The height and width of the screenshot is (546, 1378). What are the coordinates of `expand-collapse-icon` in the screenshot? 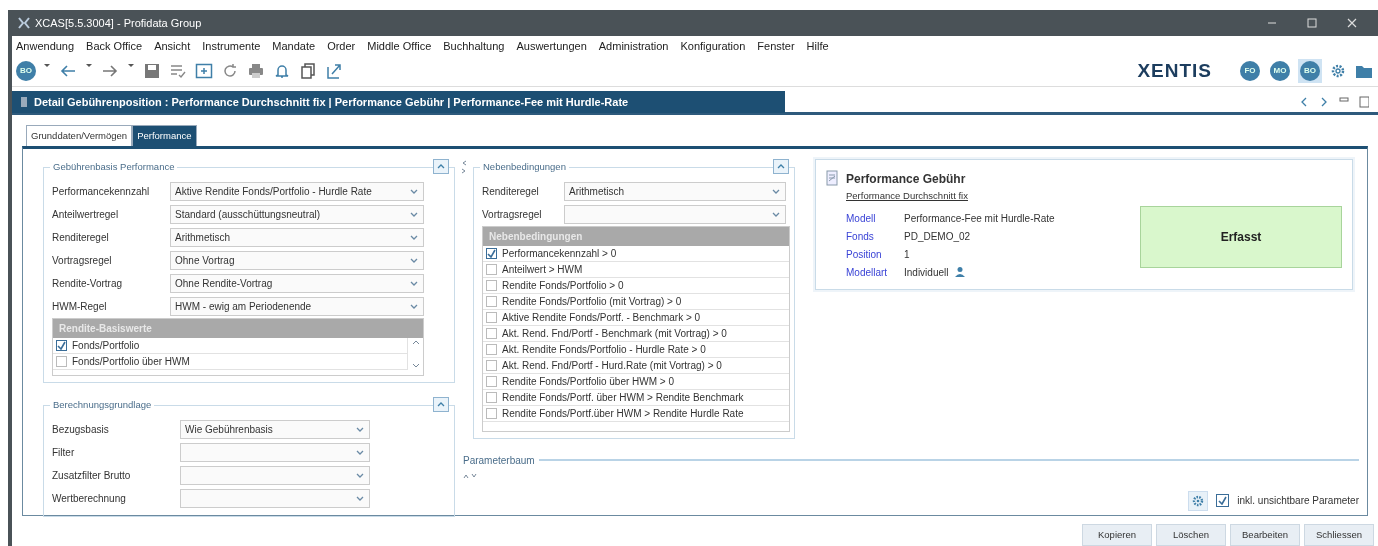 It's located at (471, 476).